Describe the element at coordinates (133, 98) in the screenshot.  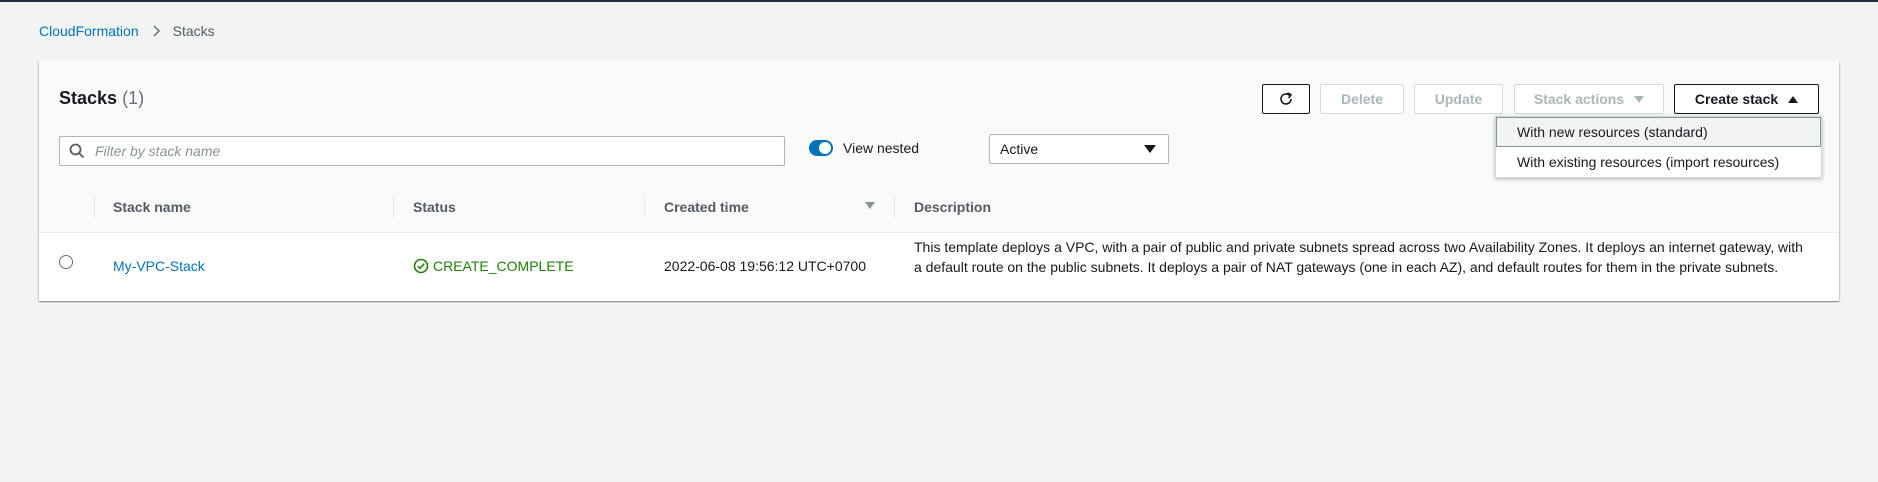
I see `stack-count: (1)` at that location.